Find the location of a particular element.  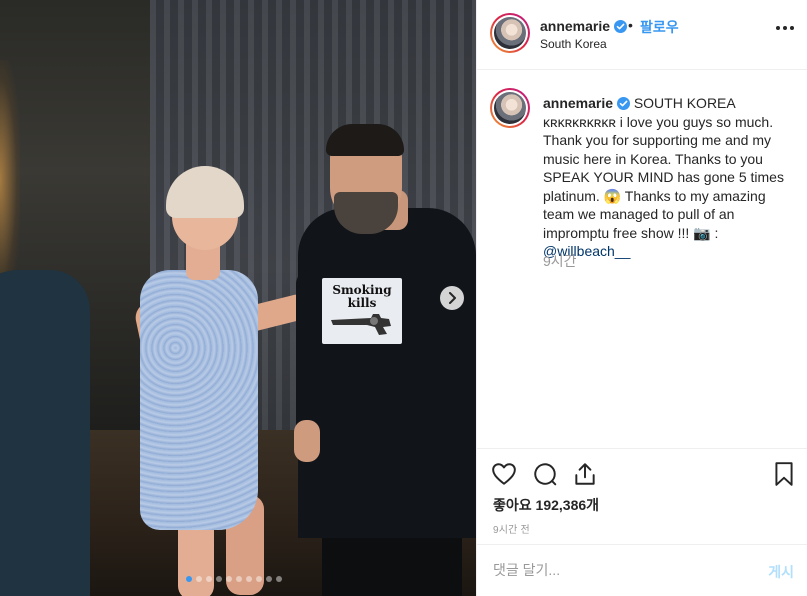

person-left-edge is located at coordinates (45, 433).